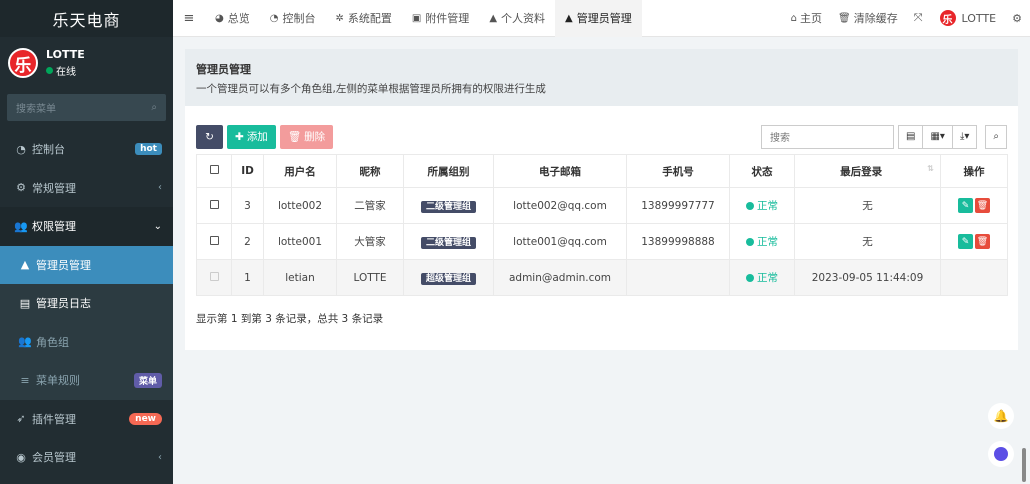 The height and width of the screenshot is (484, 1030). Describe the element at coordinates (918, 18) in the screenshot. I see `fullscreen-icon: ⤧` at that location.